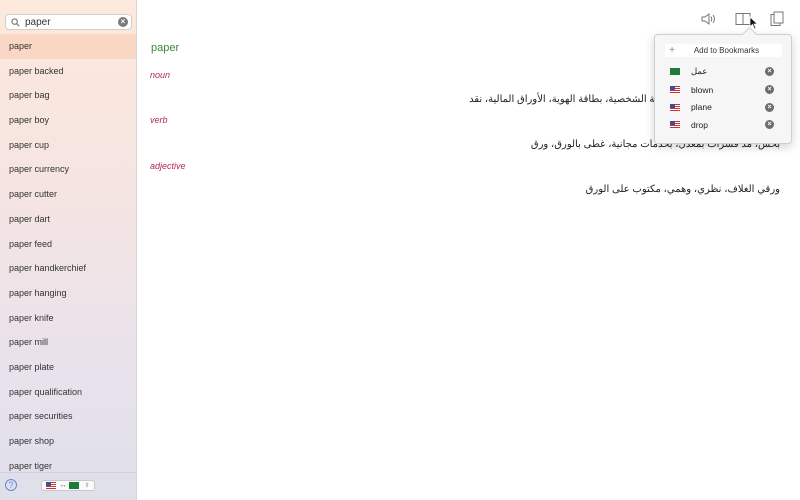 Image resolution: width=800 pixels, height=500 pixels. Describe the element at coordinates (63, 485) in the screenshot. I see `swap-arrows-icon: ↔` at that location.